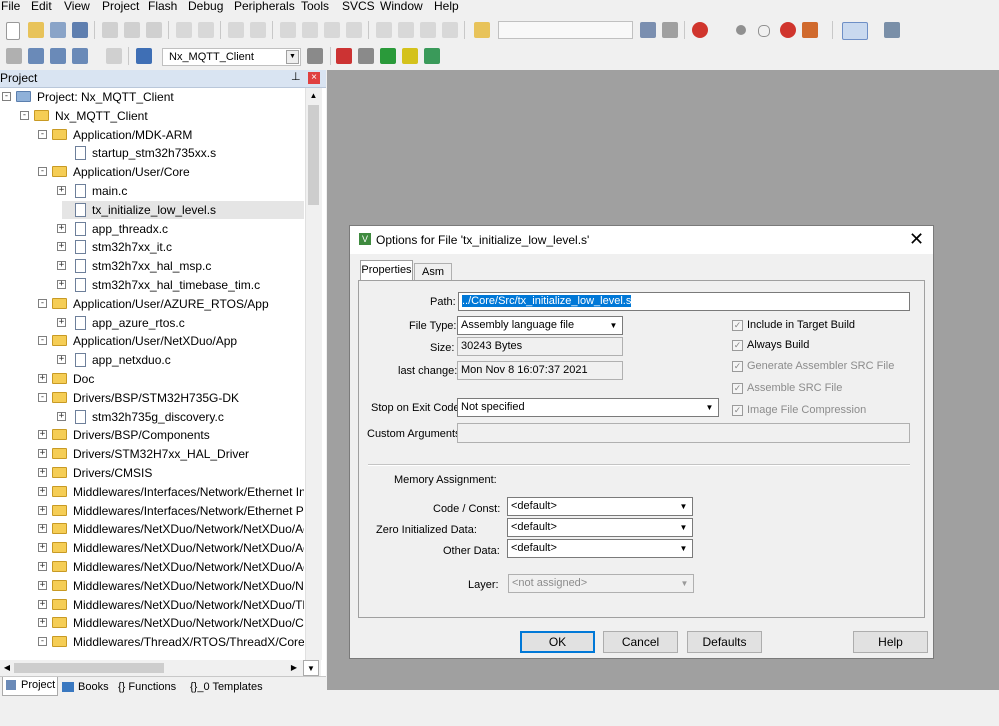 This screenshot has height=726, width=999. What do you see at coordinates (294, 668) in the screenshot?
I see `scroll-right-icon: ▶` at bounding box center [294, 668].